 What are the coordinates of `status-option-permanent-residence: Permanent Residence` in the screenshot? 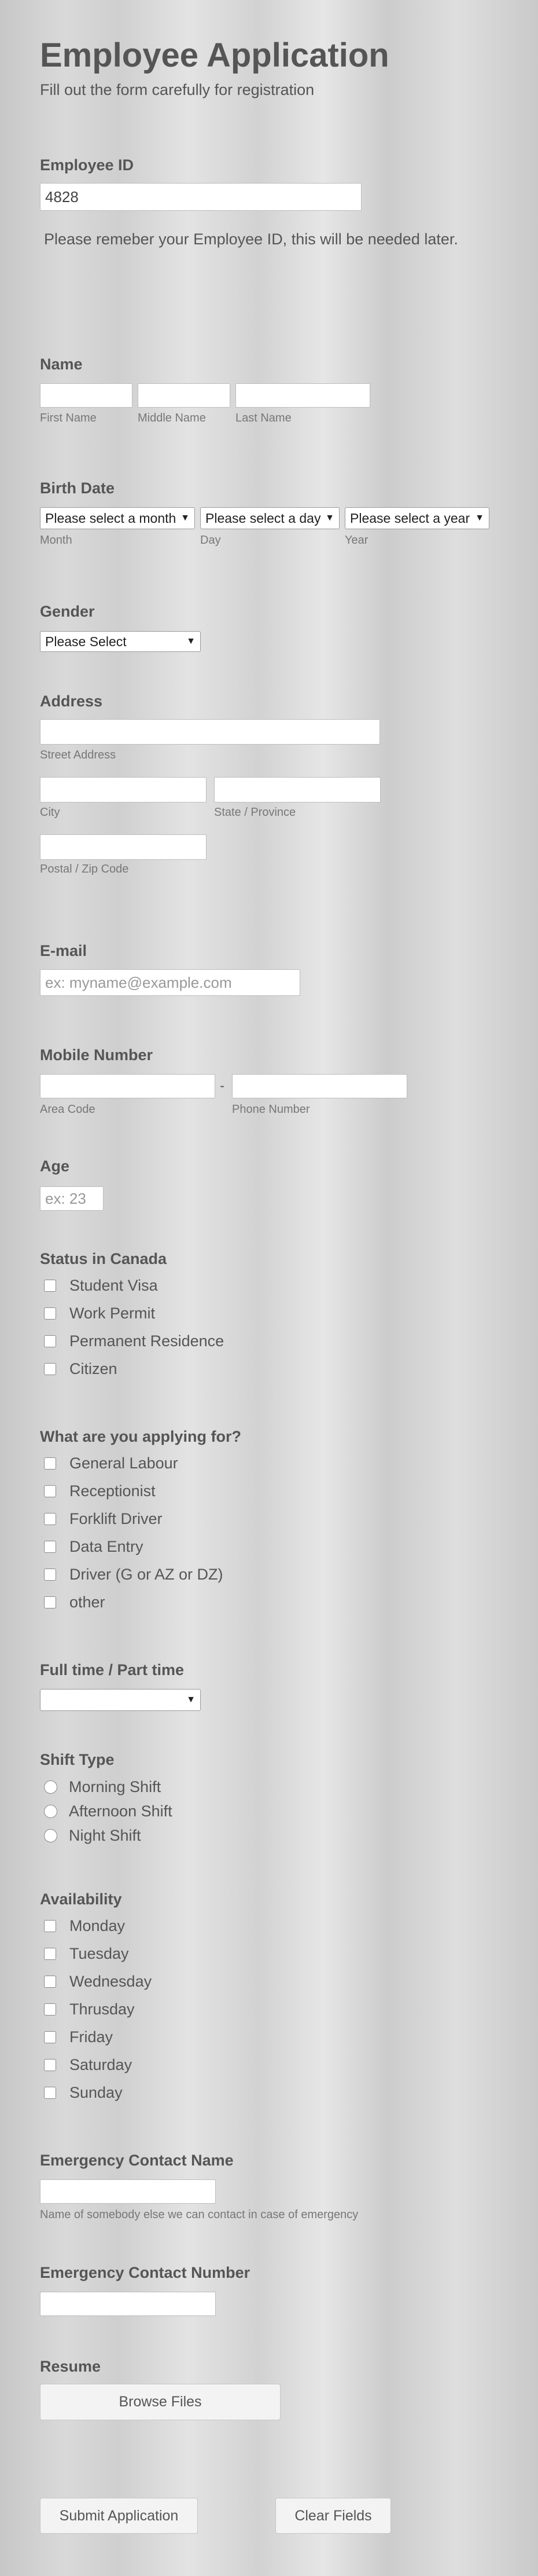 It's located at (134, 1341).